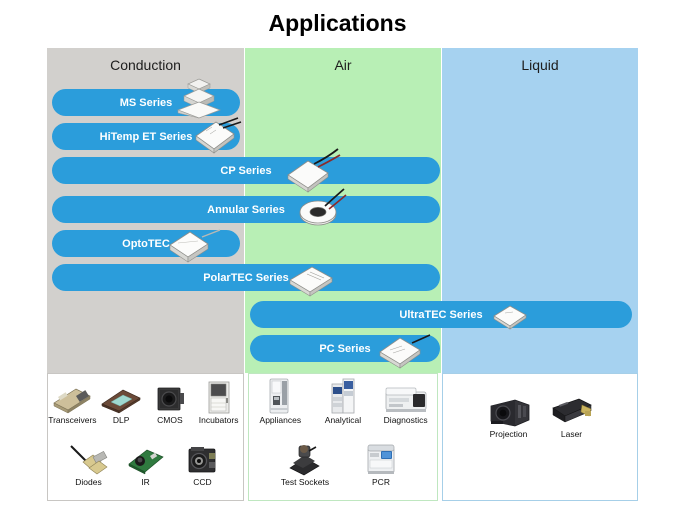 This screenshot has width=675, height=506. Describe the element at coordinates (145, 64) in the screenshot. I see `column-header-conduction: Conduction` at that location.